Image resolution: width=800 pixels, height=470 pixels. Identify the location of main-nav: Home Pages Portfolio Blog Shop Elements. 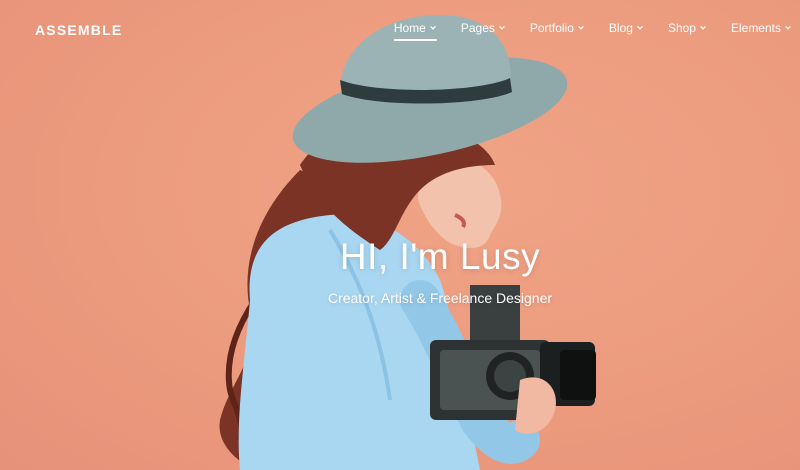
(596, 31).